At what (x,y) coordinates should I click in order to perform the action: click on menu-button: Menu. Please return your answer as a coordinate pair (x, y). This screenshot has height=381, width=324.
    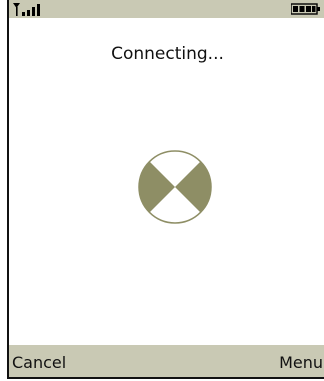
    Looking at the image, I should click on (301, 362).